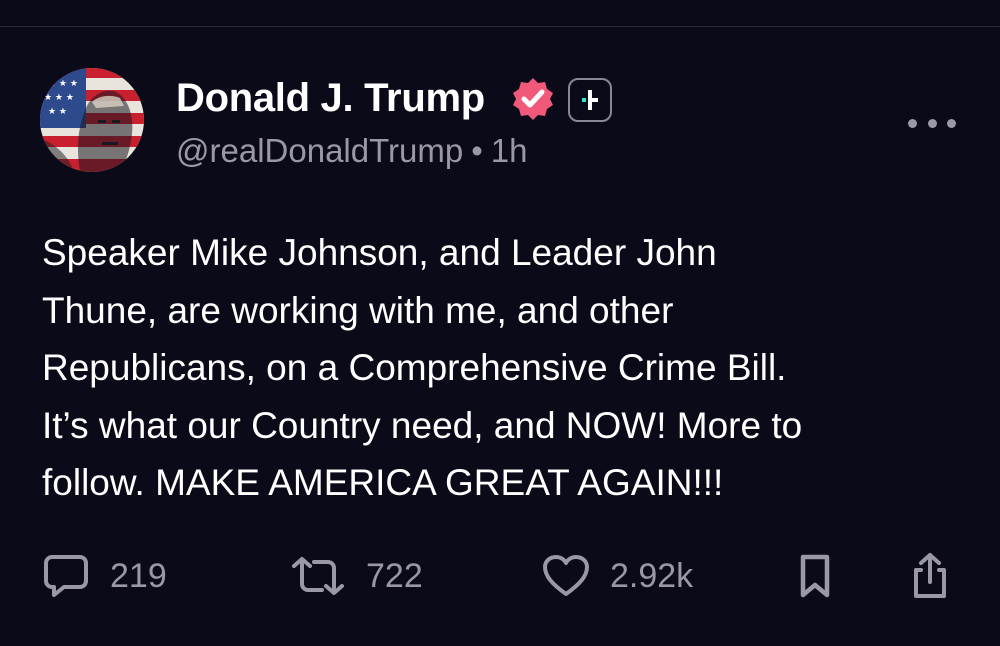 Image resolution: width=1000 pixels, height=646 pixels. What do you see at coordinates (590, 100) in the screenshot?
I see `plus-badge-icon` at bounding box center [590, 100].